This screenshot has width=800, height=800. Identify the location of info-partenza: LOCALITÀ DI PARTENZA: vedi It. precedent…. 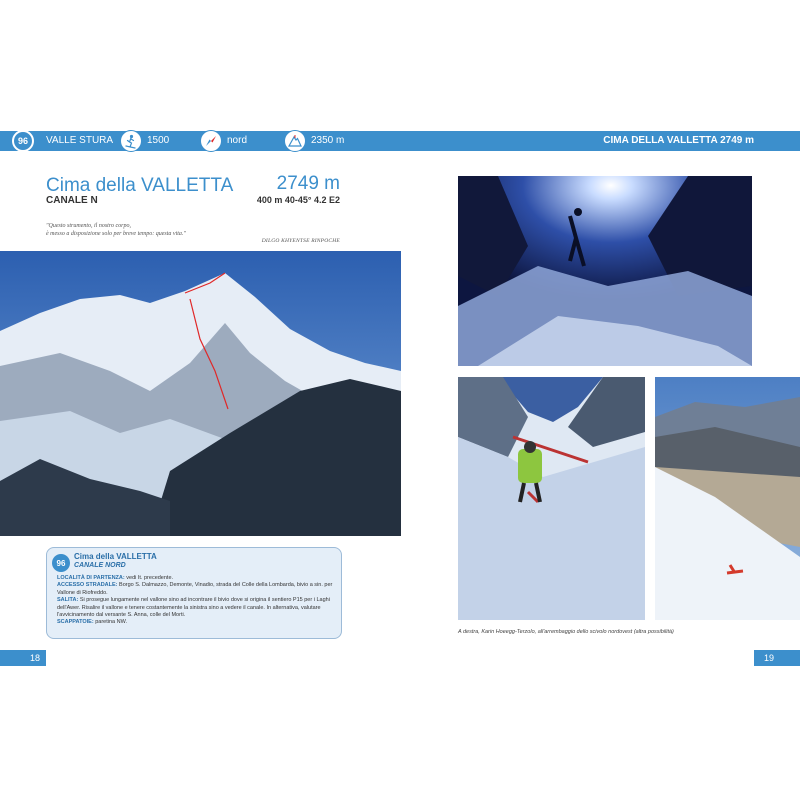
(115, 578).